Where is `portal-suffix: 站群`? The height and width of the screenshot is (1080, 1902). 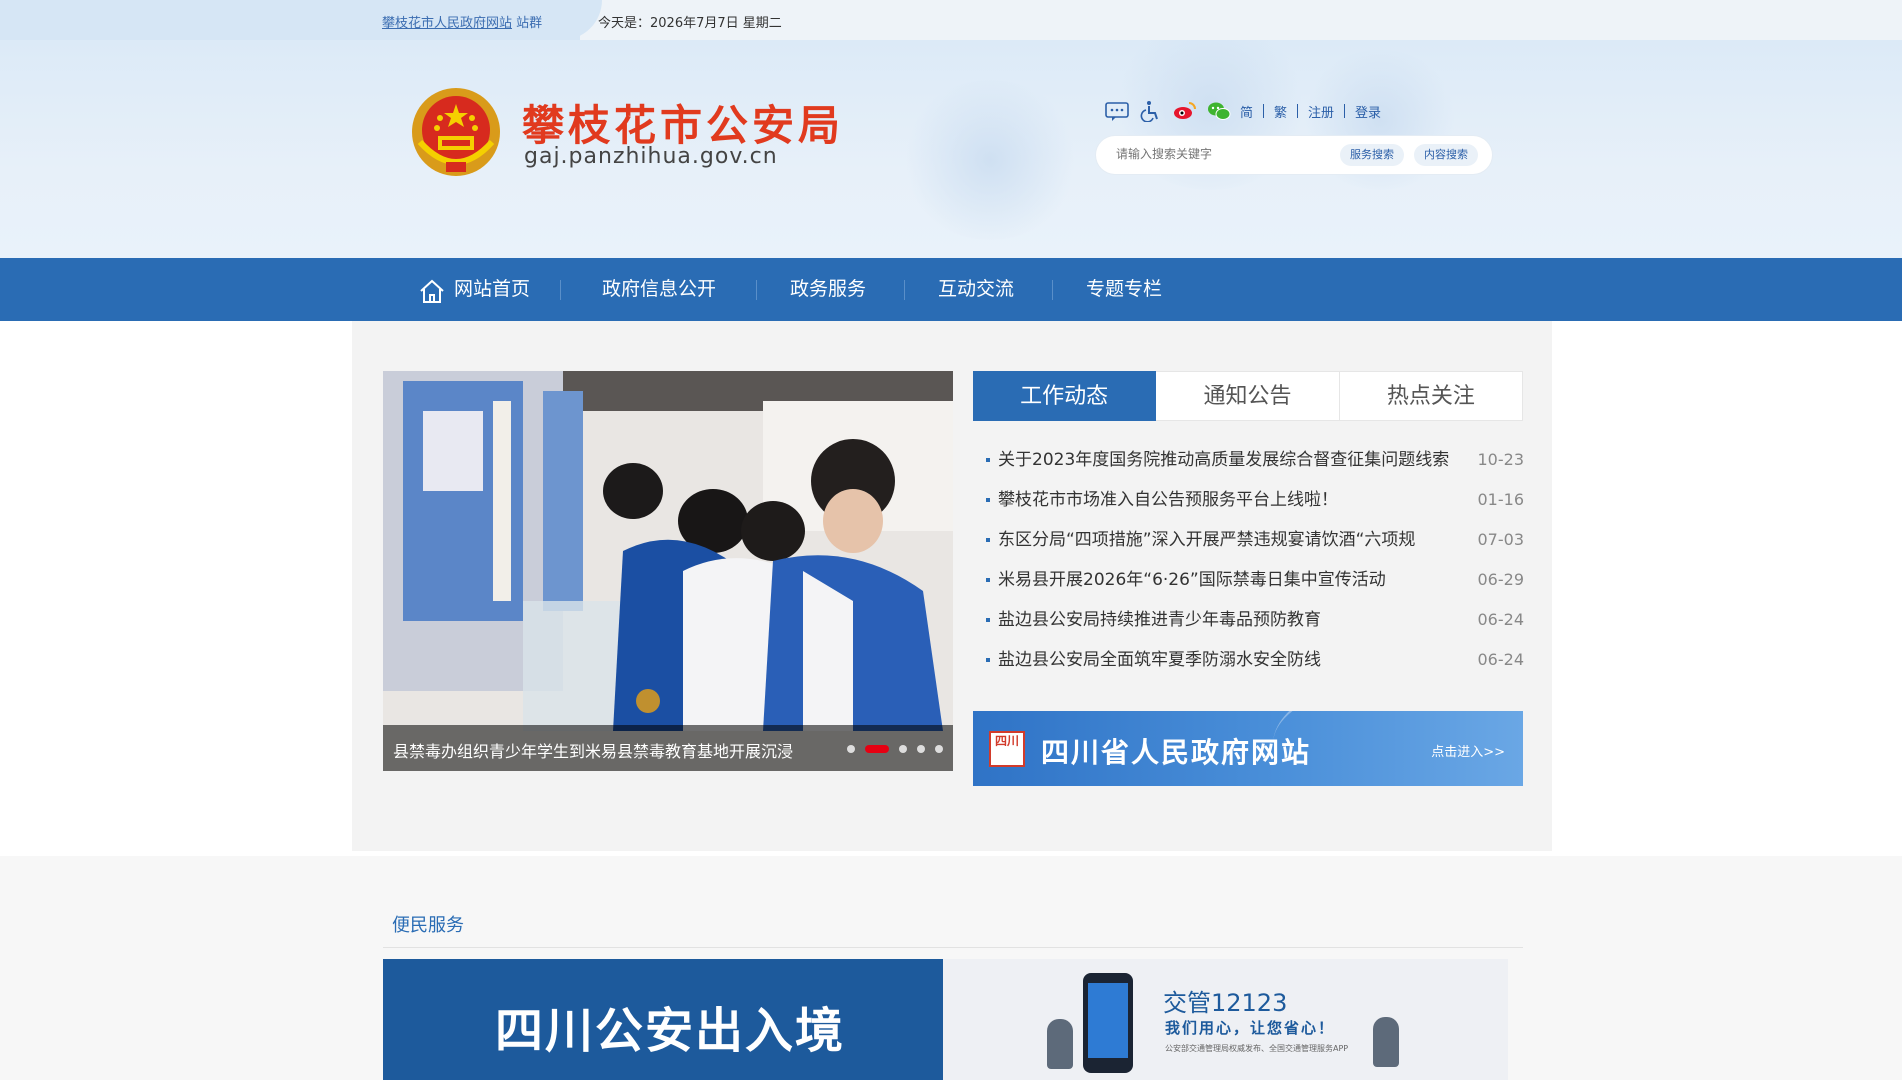 portal-suffix: 站群 is located at coordinates (529, 23).